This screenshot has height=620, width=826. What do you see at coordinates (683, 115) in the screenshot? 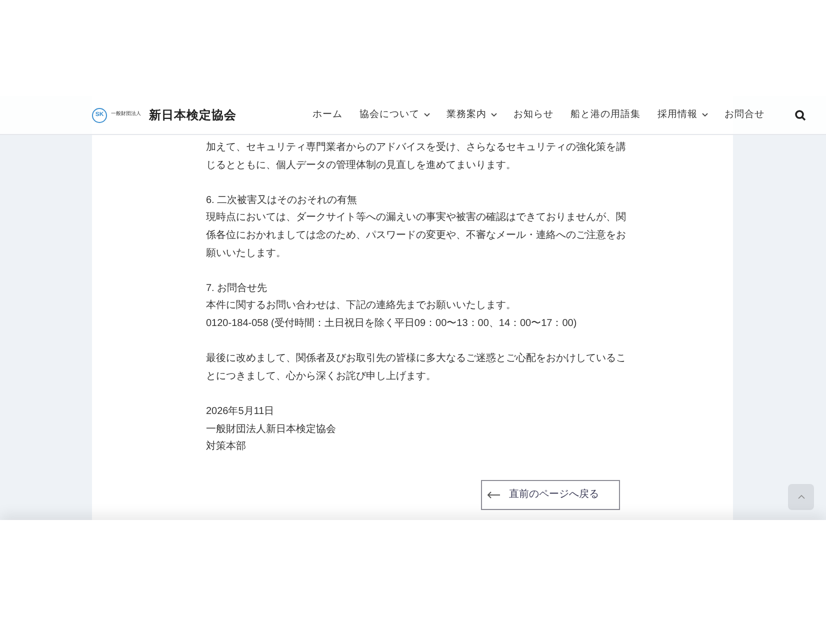
I see `nav-link: 採用情報` at bounding box center [683, 115].